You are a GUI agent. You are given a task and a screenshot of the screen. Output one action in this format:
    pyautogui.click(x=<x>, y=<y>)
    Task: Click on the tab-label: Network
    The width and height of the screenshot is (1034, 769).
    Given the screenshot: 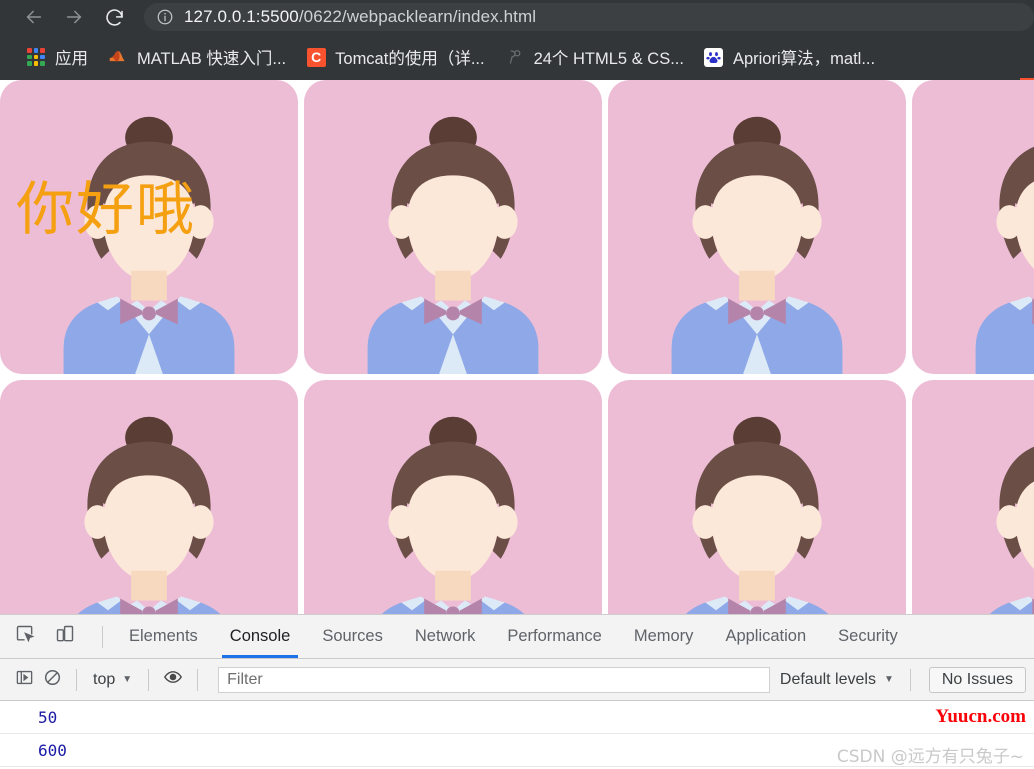 What is the action you would take?
    pyautogui.click(x=445, y=636)
    